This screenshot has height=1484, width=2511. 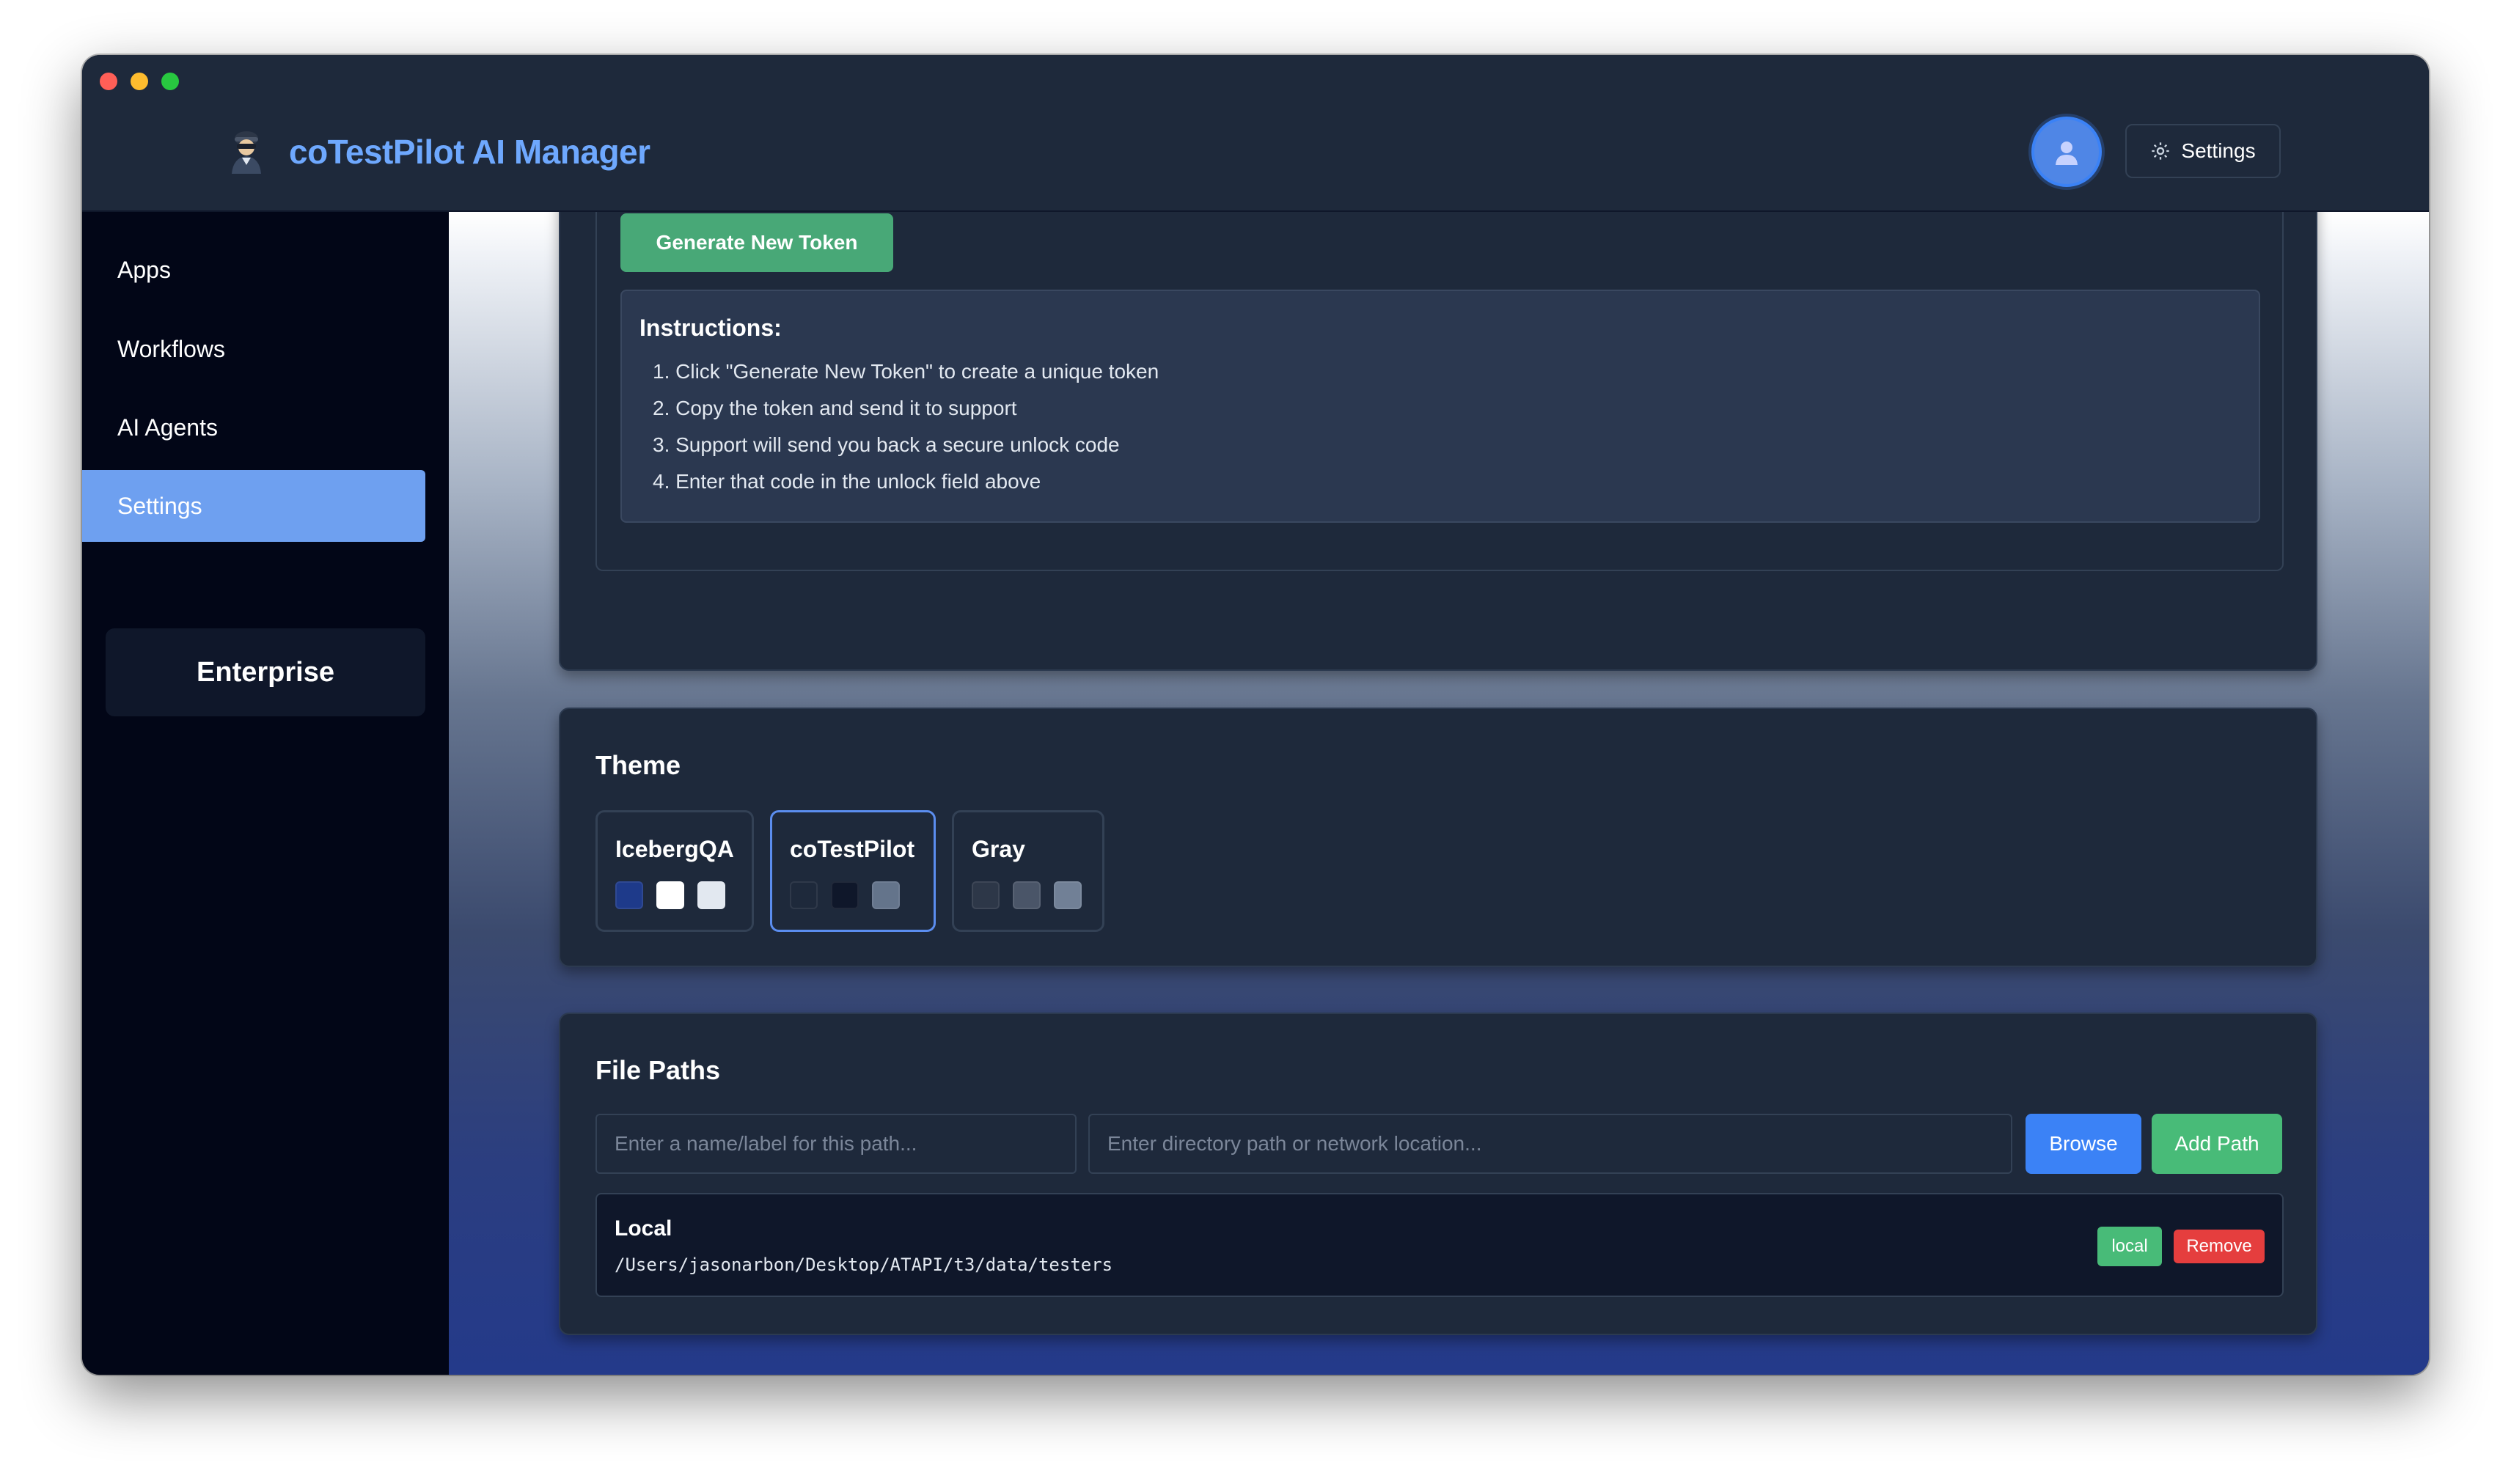 I want to click on app-title: coTestPilot AI Manager, so click(x=469, y=152).